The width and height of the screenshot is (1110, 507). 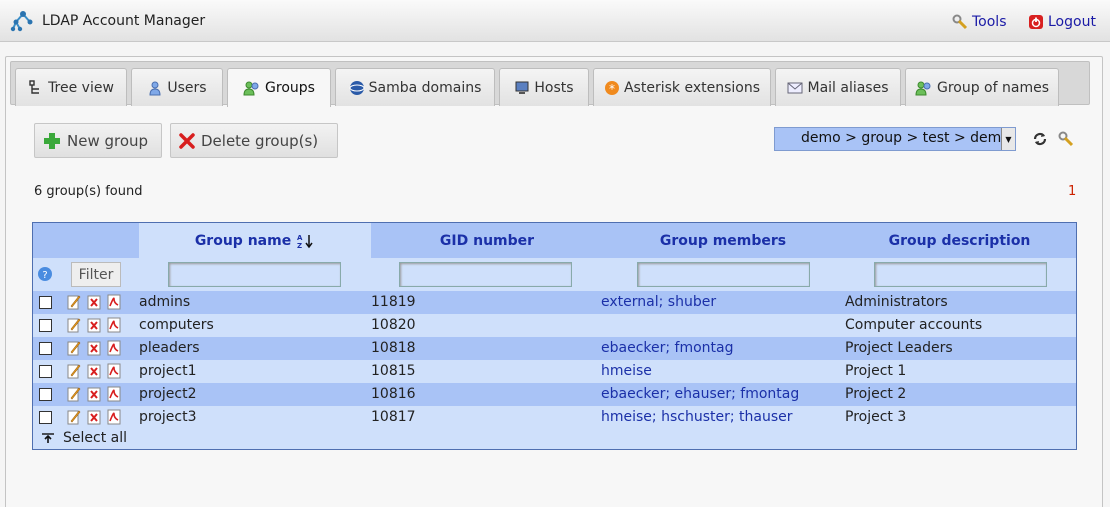 I want to click on tab-samba-domains: Samba domains, so click(x=415, y=87).